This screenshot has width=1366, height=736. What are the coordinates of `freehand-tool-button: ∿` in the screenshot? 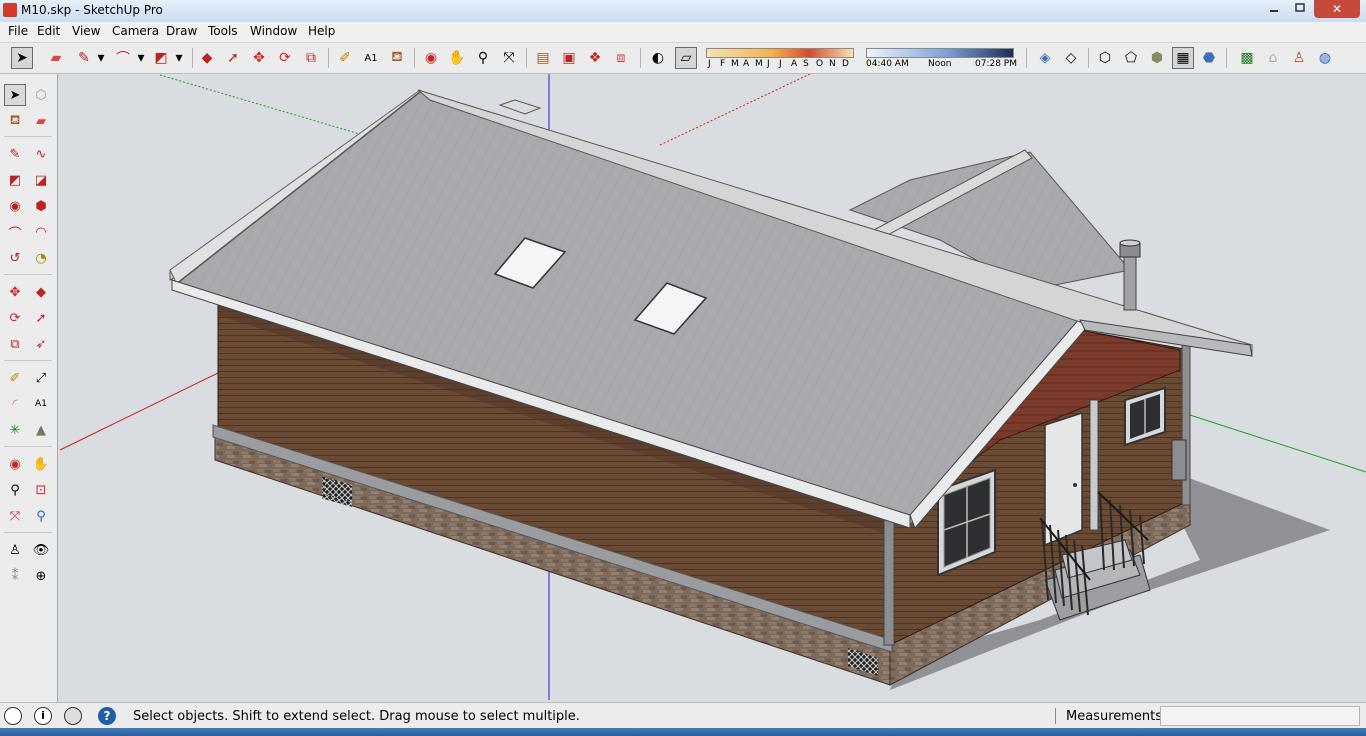 It's located at (41, 154).